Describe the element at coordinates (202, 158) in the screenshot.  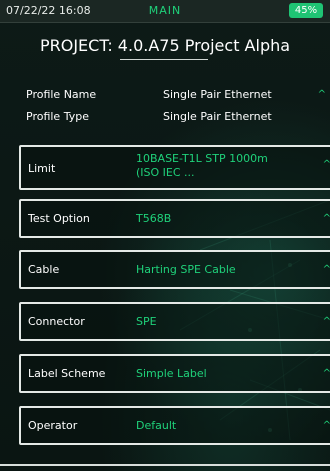
I see `setting-value-line1: 10BASE-T1L STP 1000m` at that location.